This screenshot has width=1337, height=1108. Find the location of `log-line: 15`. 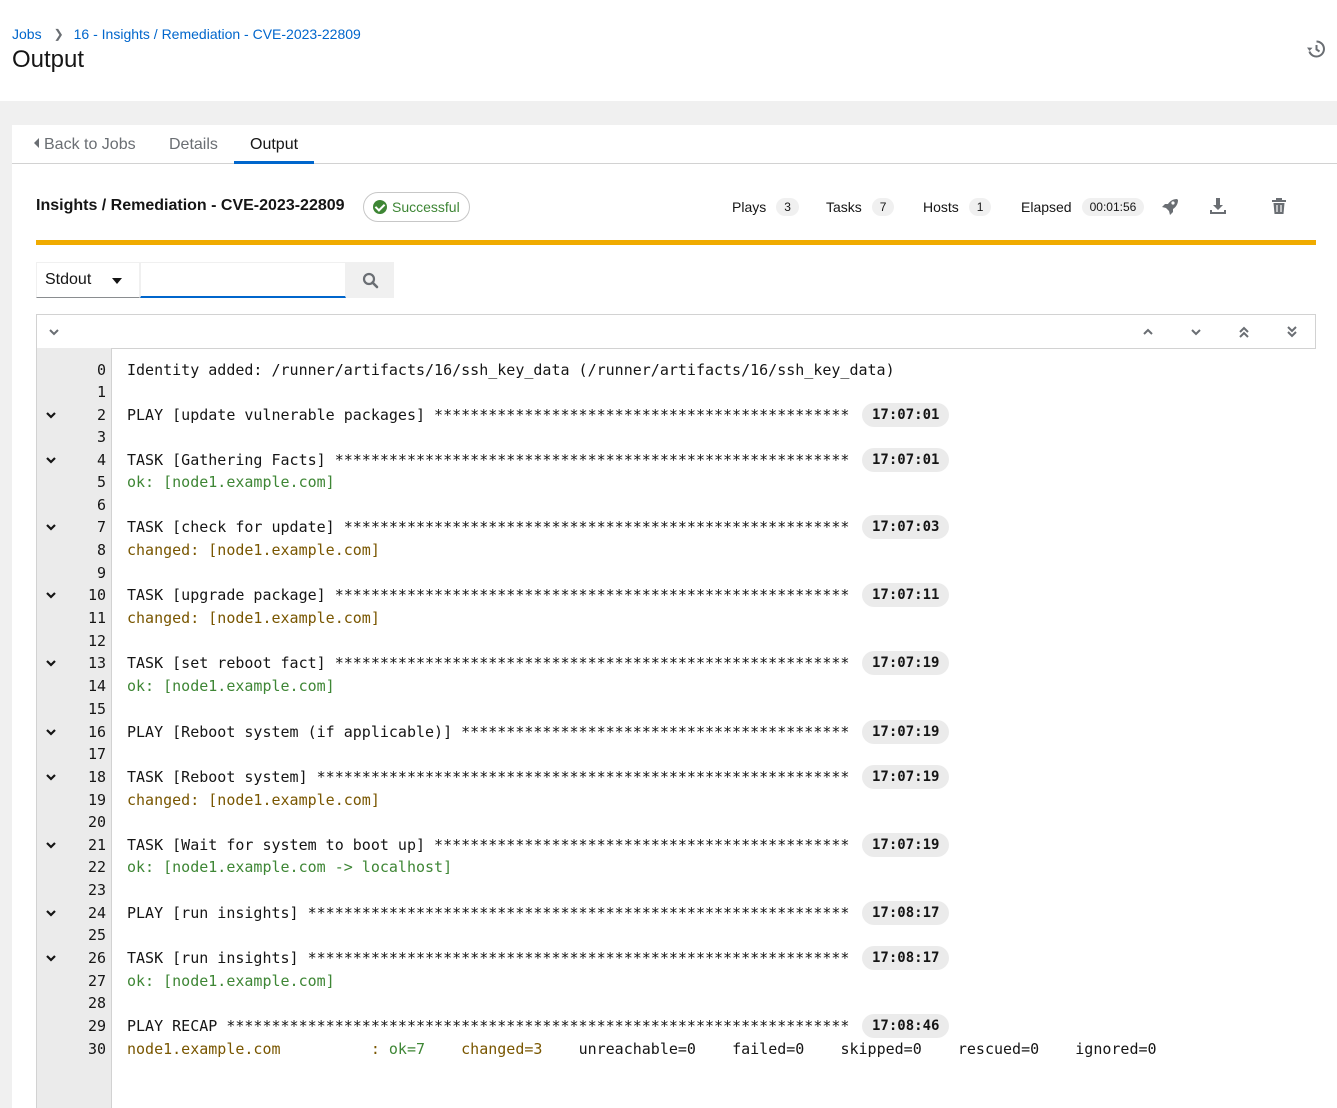

log-line: 15 is located at coordinates (677, 709).